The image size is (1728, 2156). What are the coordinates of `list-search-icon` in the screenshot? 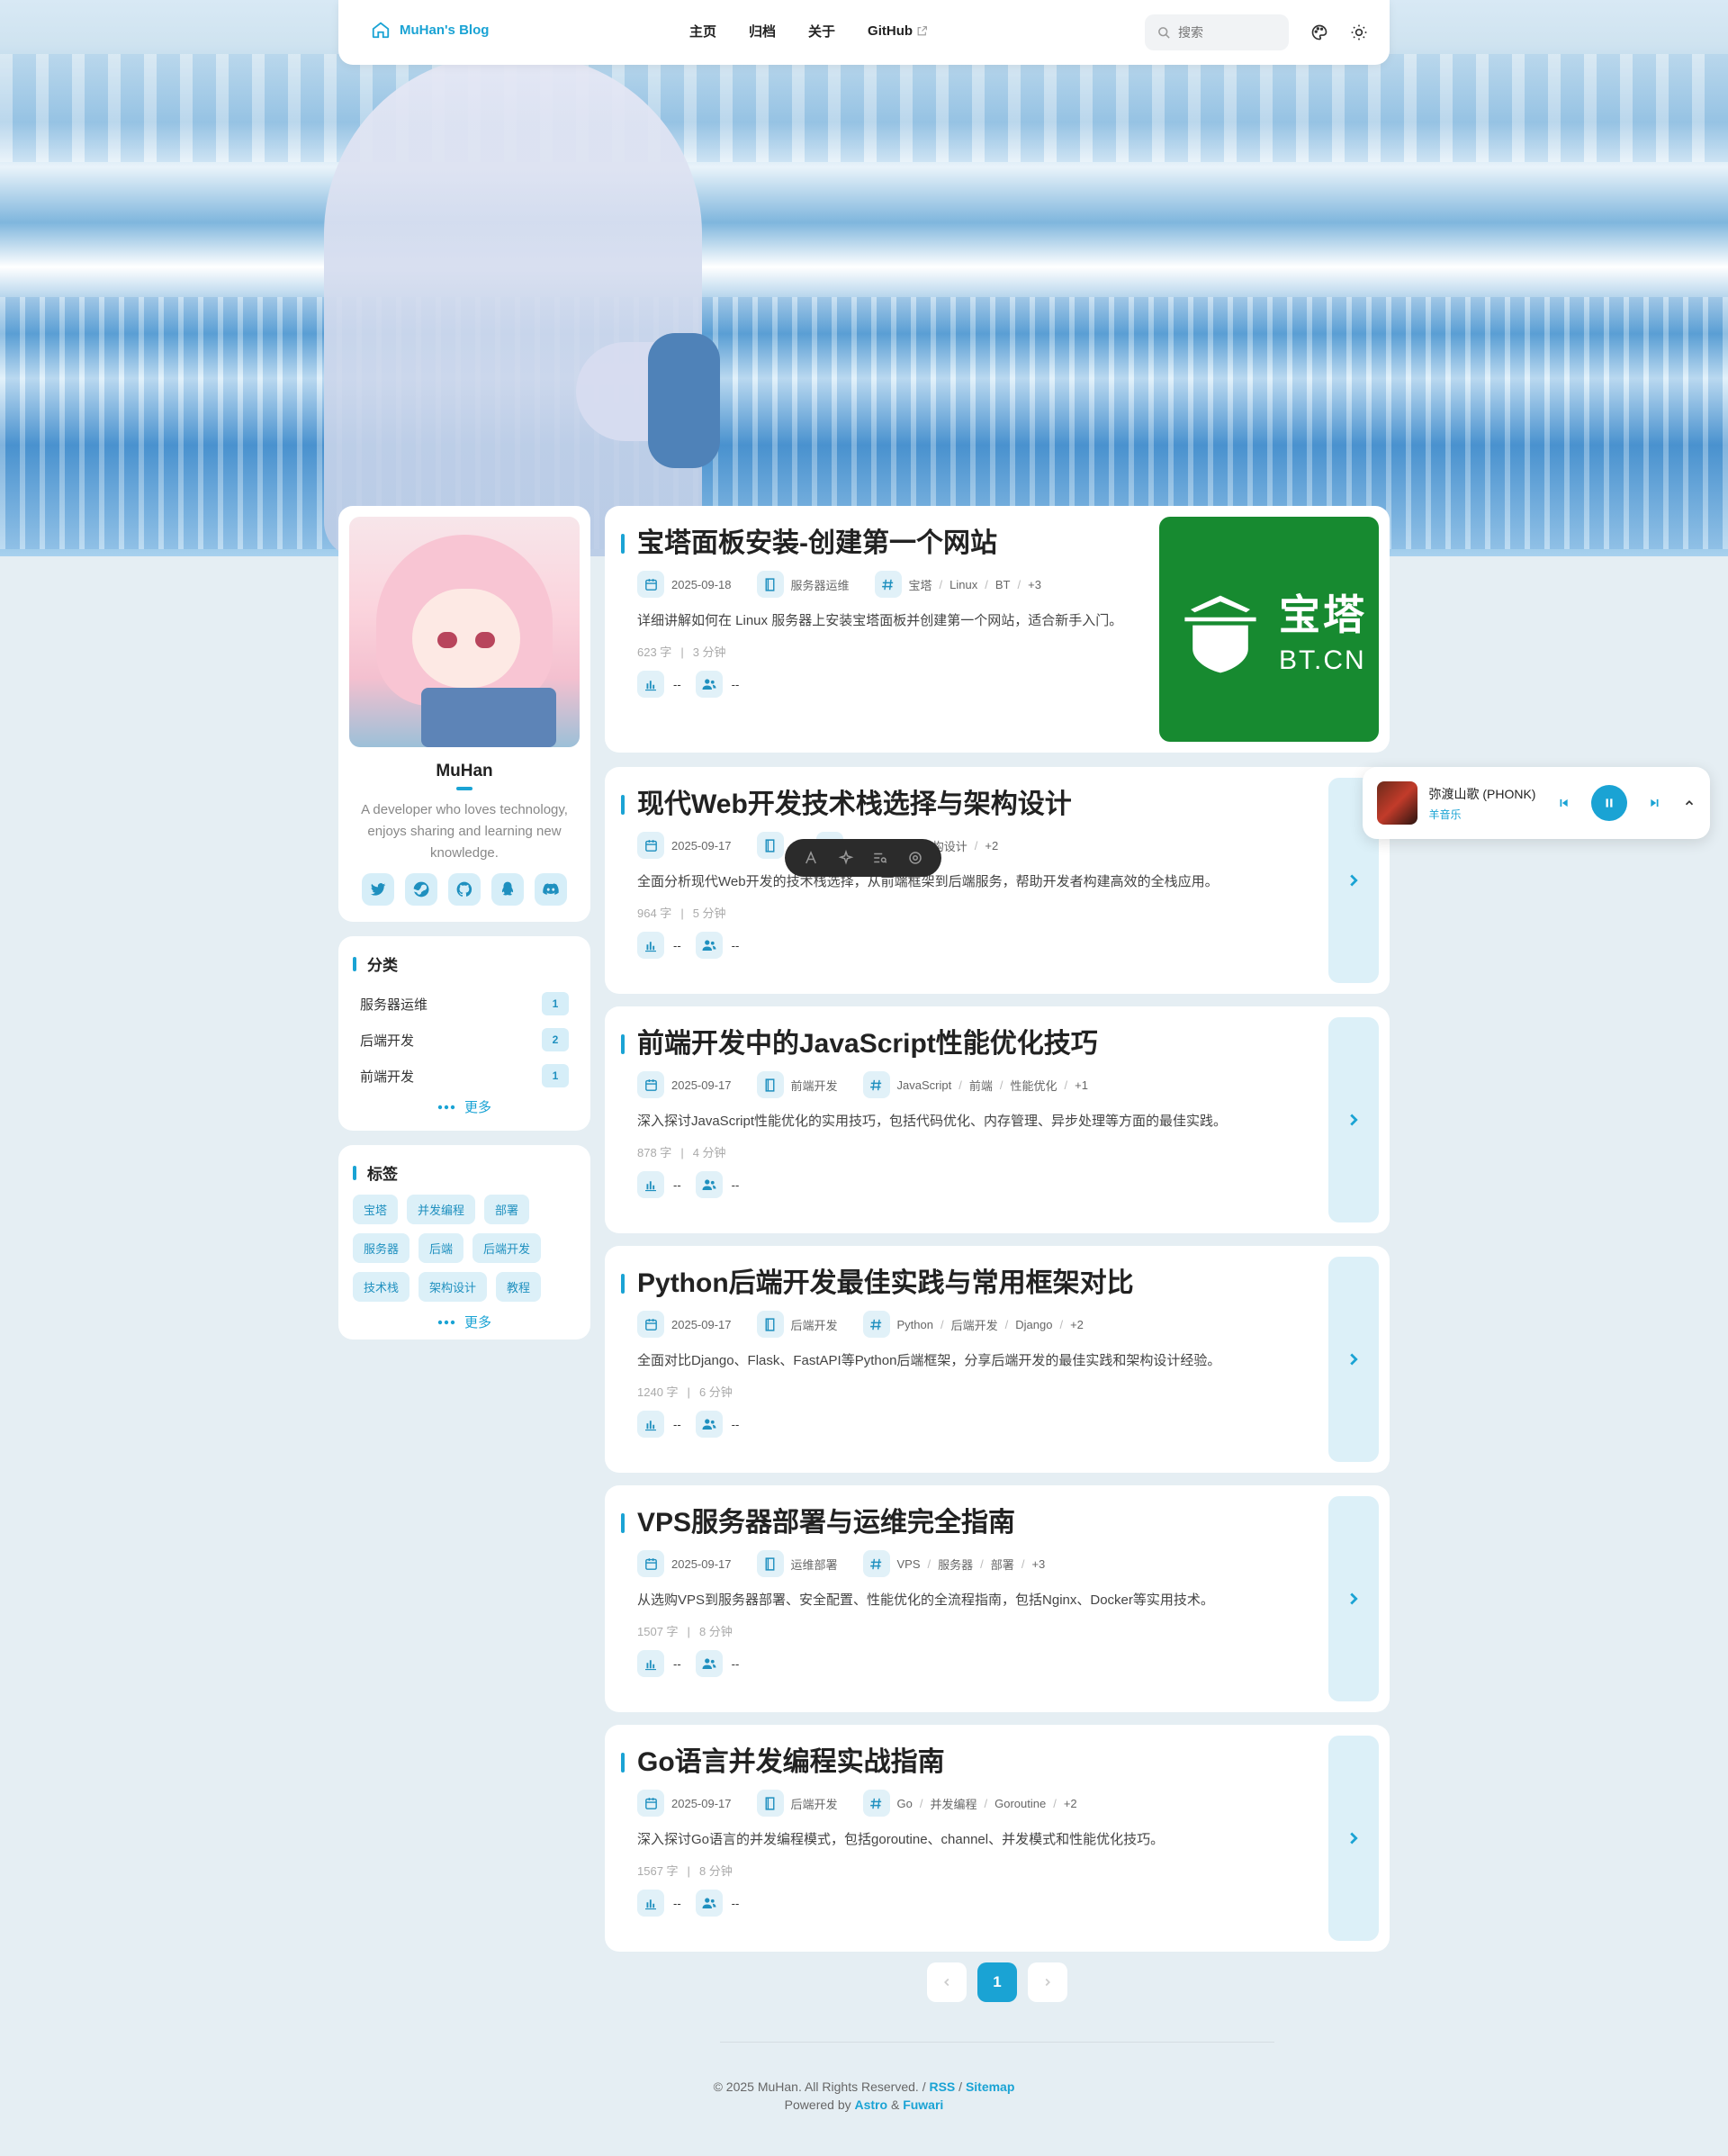 It's located at (880, 858).